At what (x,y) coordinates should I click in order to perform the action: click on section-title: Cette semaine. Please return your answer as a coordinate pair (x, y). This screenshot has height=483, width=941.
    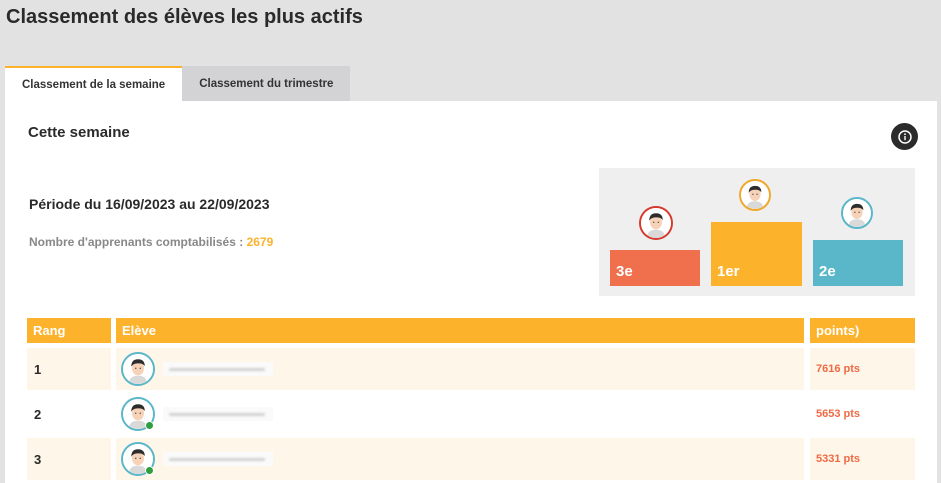
    Looking at the image, I should click on (79, 132).